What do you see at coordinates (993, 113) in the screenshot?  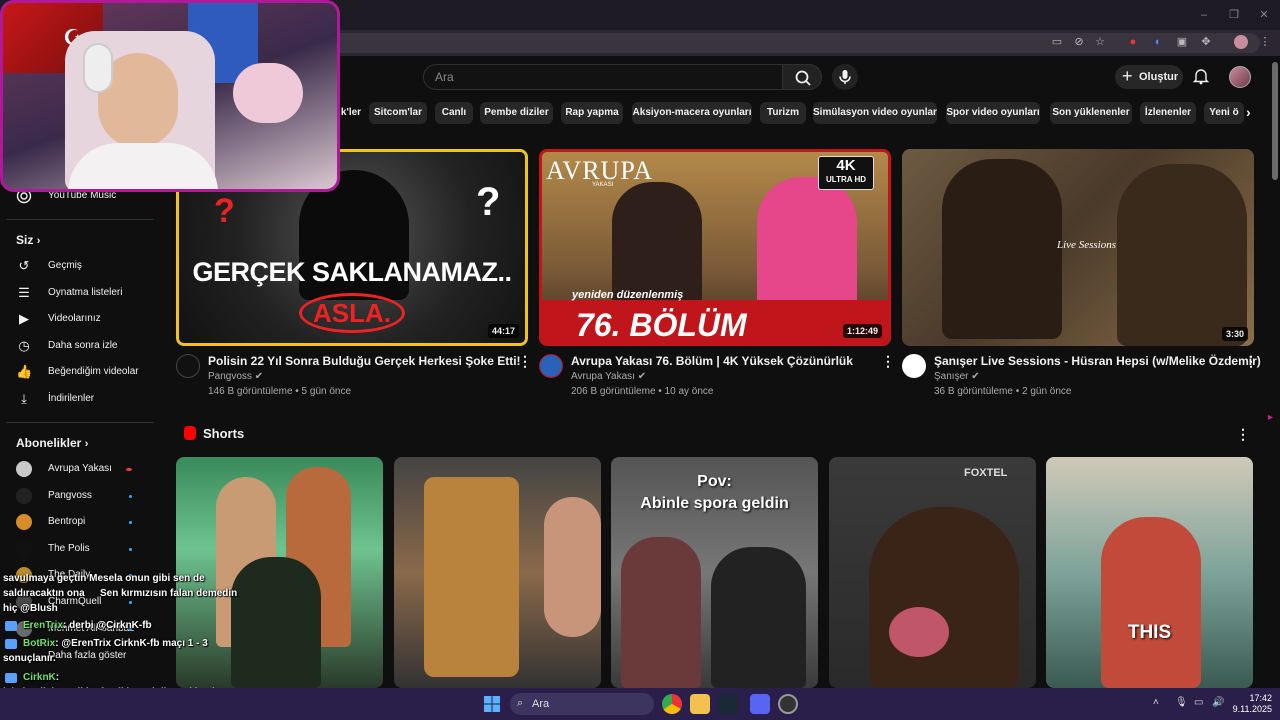 I see `filter-chip: Spor video oyunları` at bounding box center [993, 113].